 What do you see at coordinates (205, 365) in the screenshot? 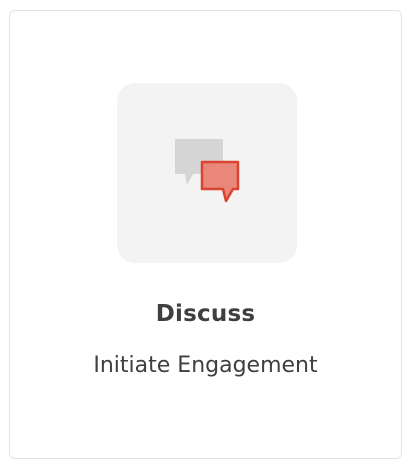
I see `card-subtitle: Initiate Engagement` at bounding box center [205, 365].